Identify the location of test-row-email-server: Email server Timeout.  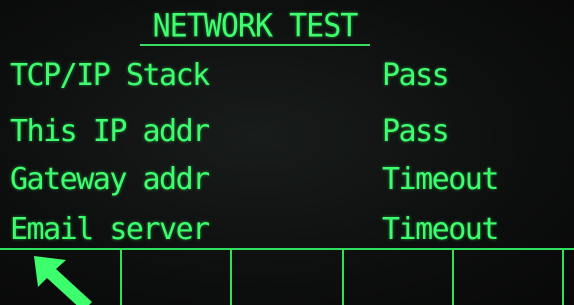
(287, 230).